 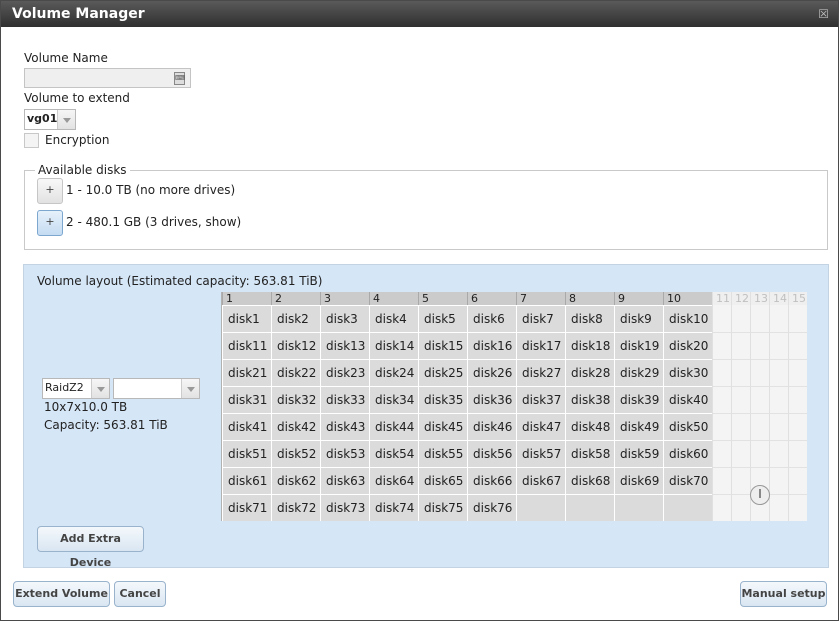 What do you see at coordinates (589, 318) in the screenshot?
I see `disk-cell: disk8` at bounding box center [589, 318].